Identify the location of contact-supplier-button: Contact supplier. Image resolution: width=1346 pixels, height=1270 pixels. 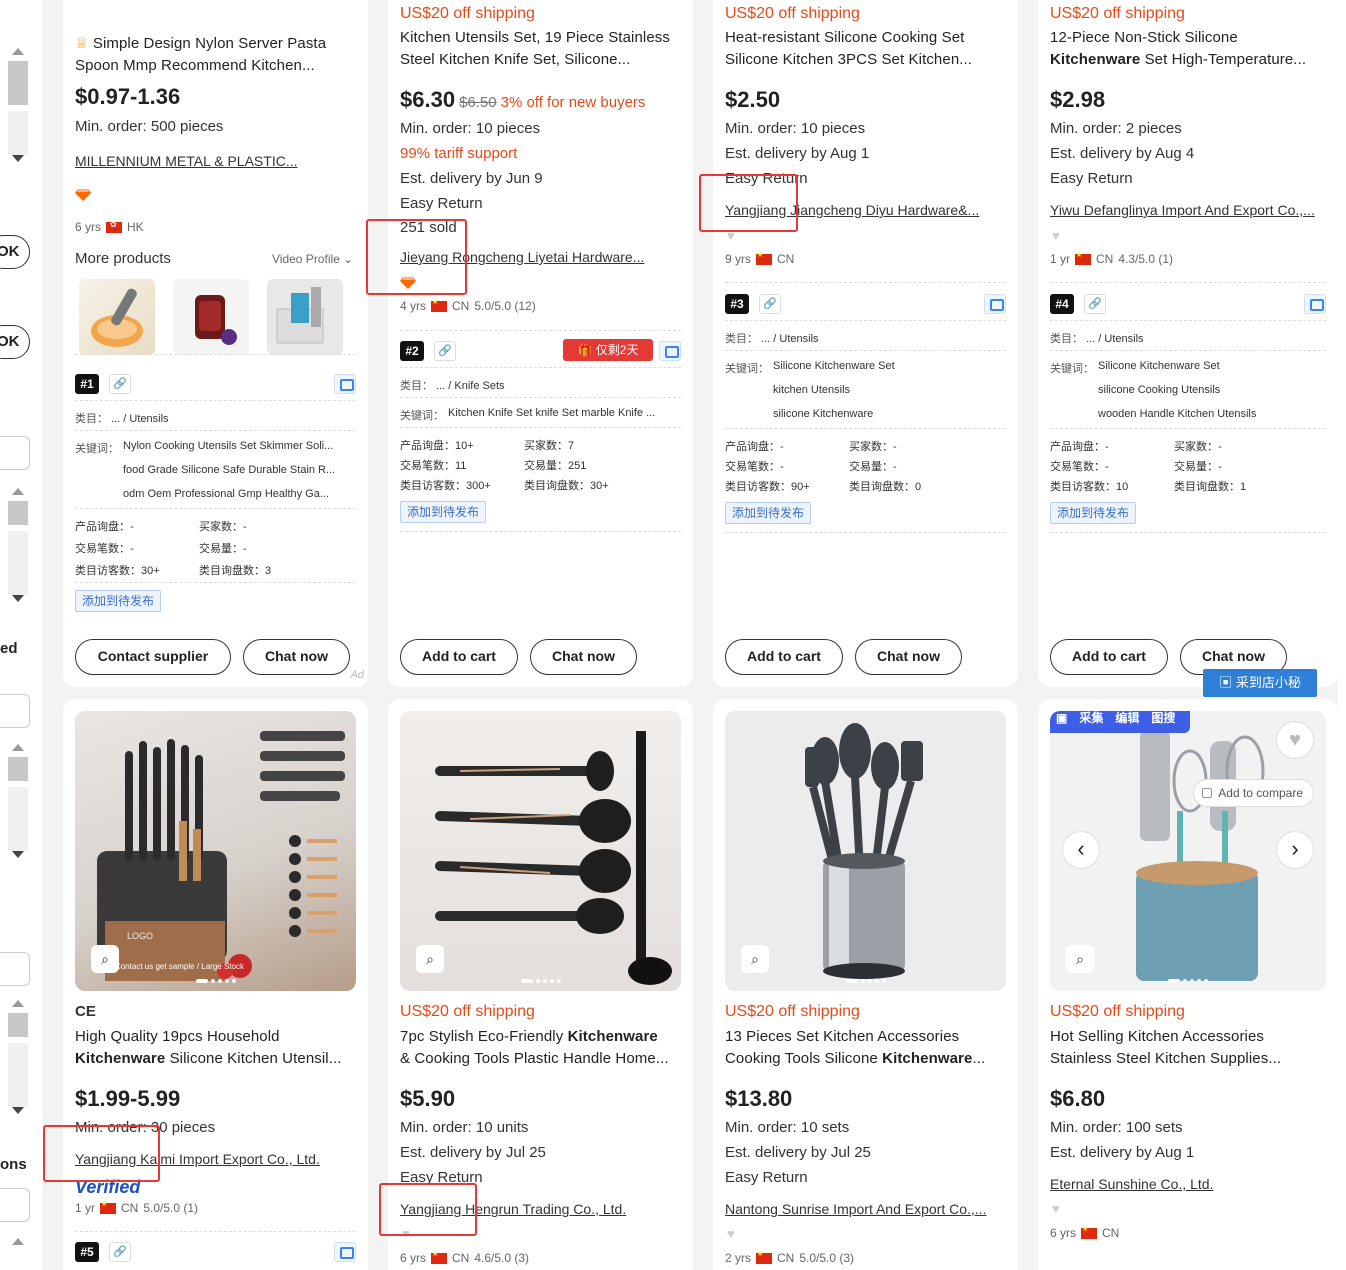
(153, 657).